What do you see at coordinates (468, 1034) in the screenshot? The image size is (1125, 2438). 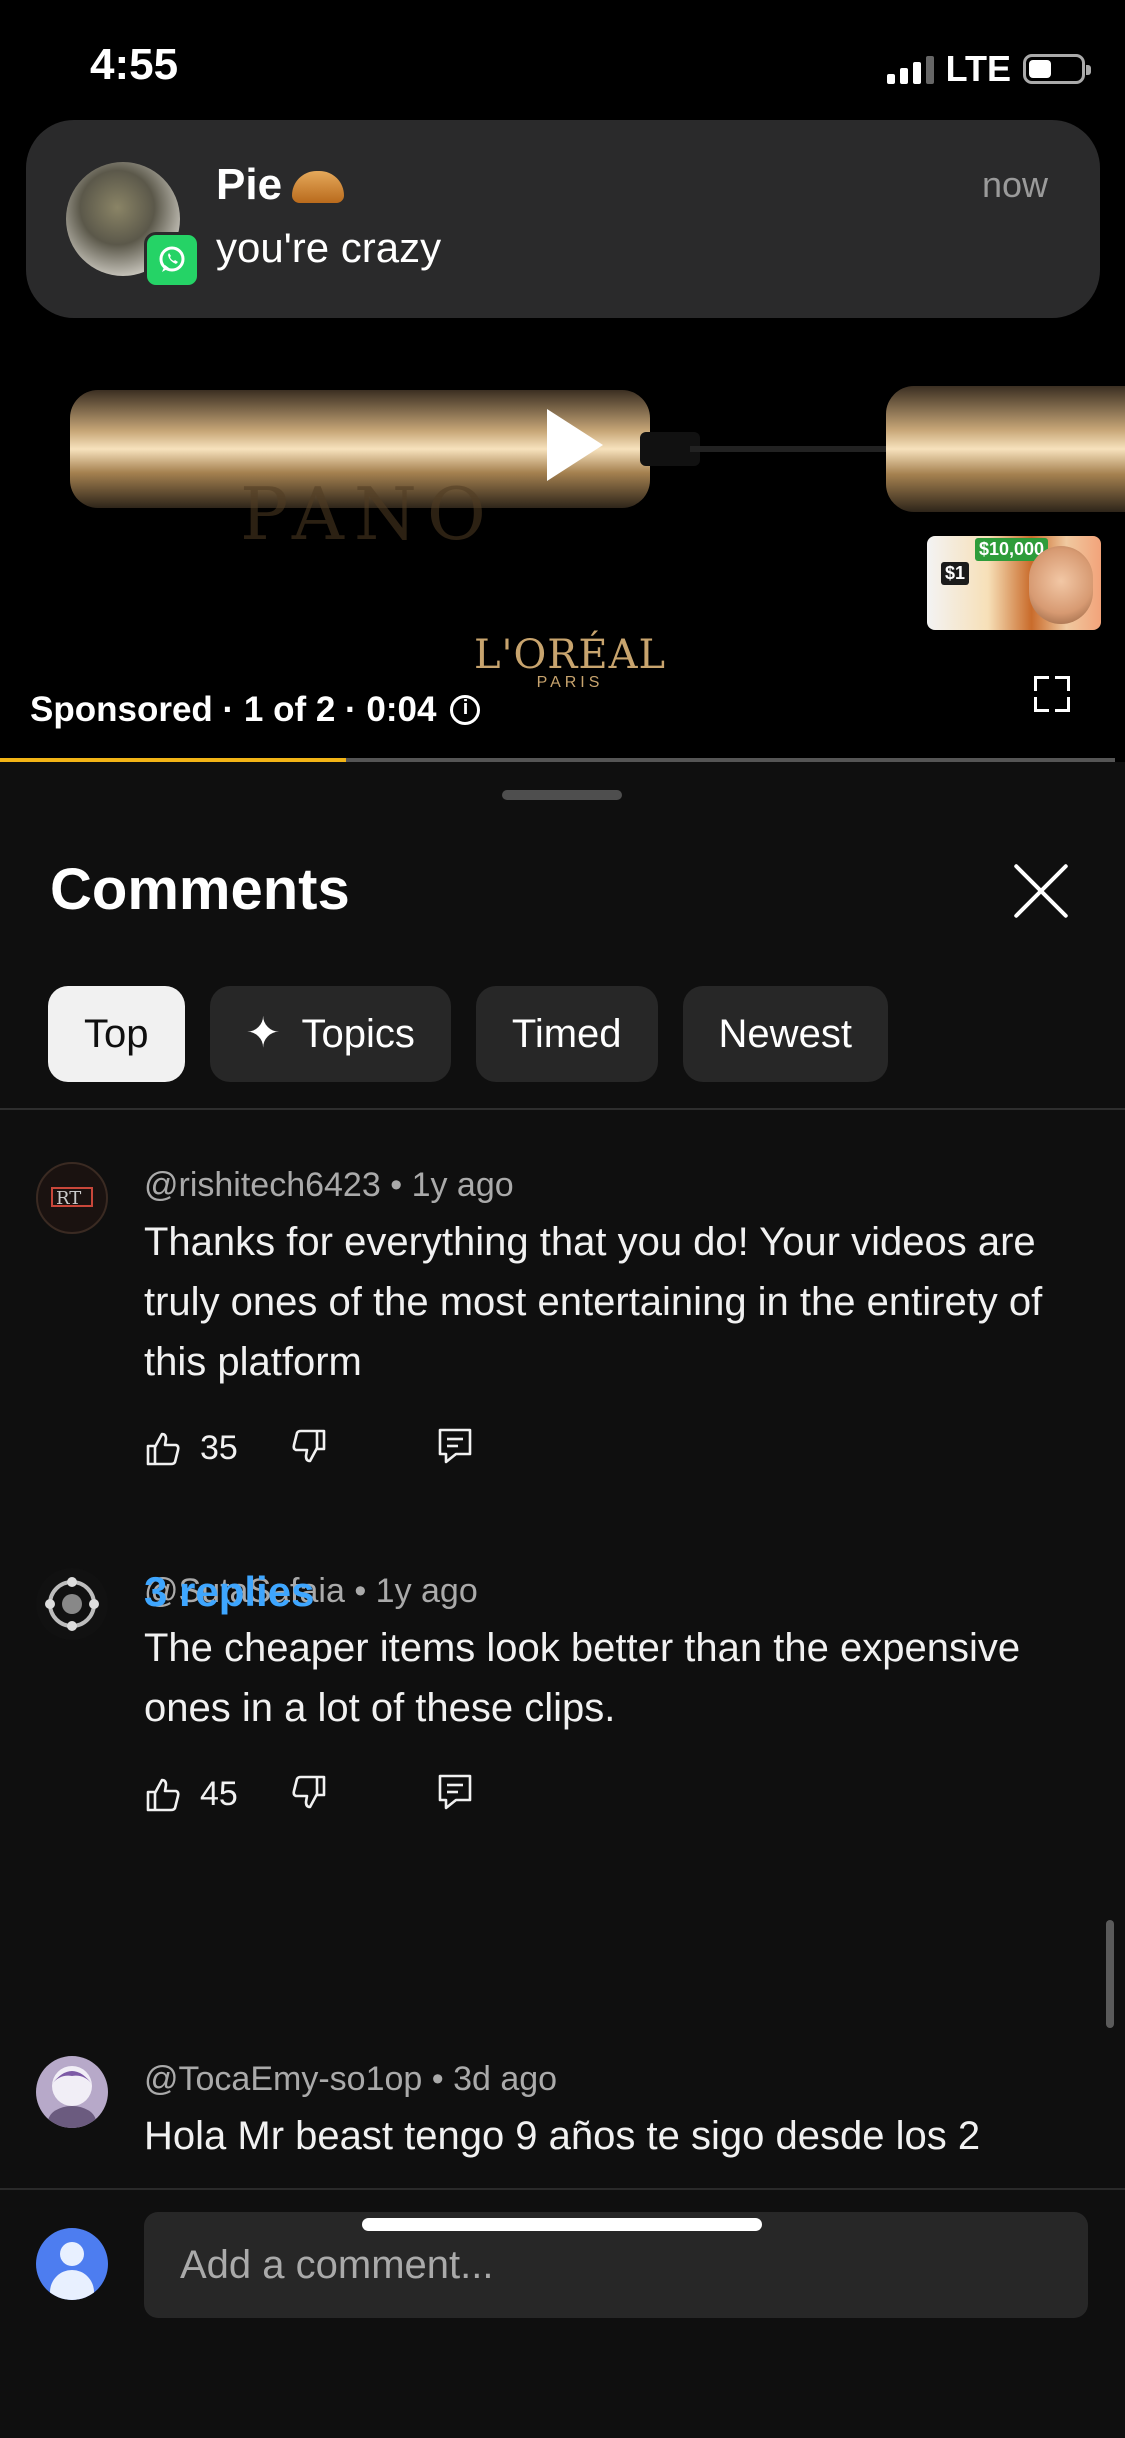 I see `sort-chips: Top Topics Timed Newest` at bounding box center [468, 1034].